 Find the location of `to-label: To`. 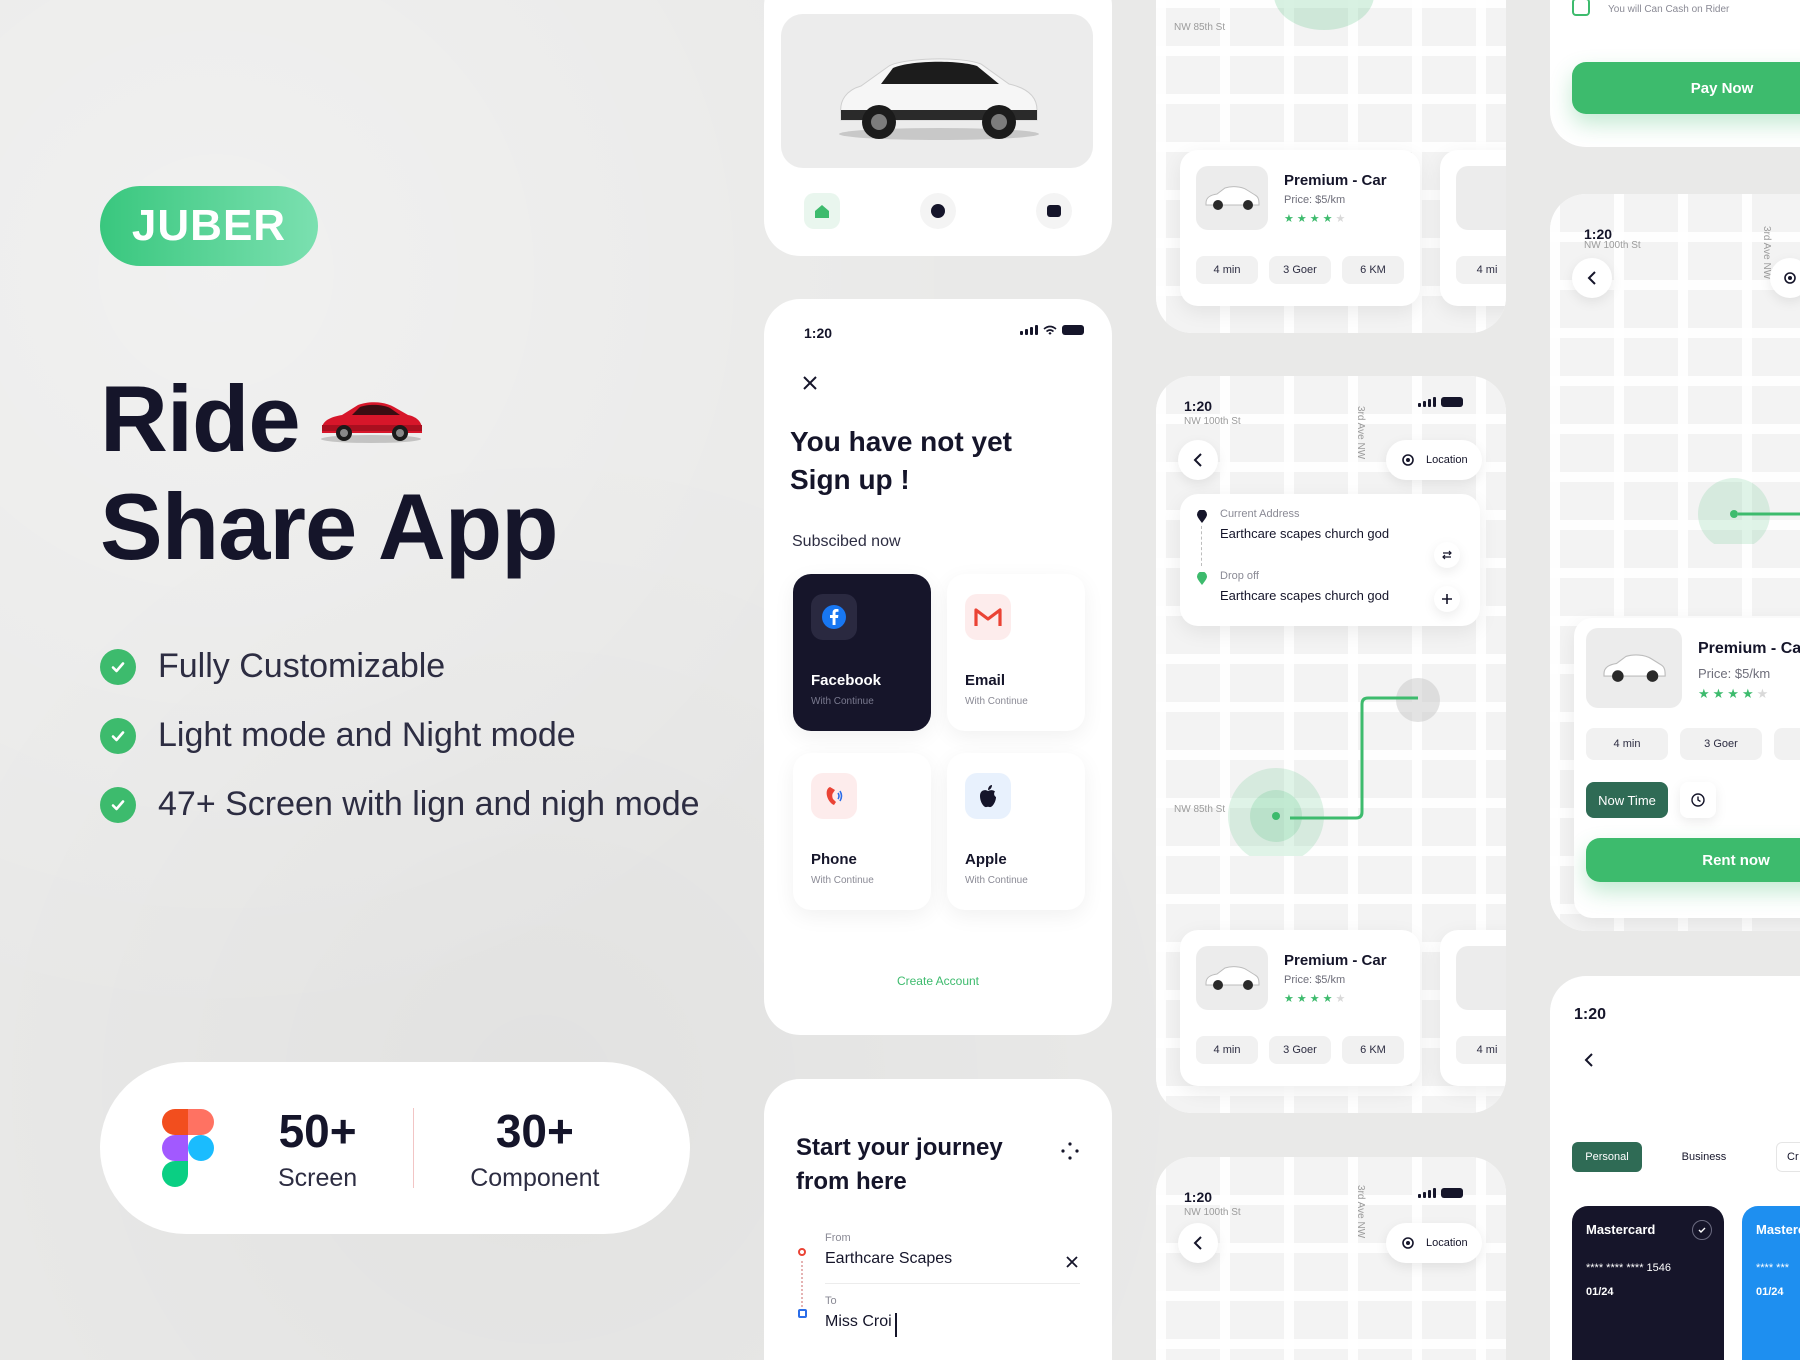

to-label: To is located at coordinates (831, 1301).